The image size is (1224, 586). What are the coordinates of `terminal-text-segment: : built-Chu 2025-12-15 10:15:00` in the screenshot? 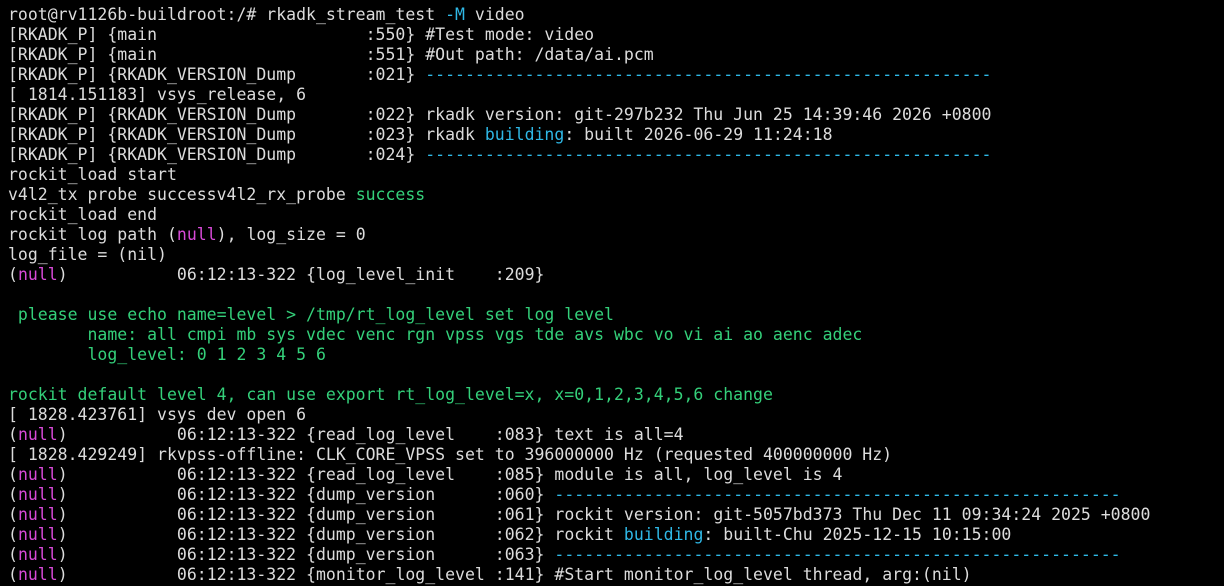 It's located at (857, 534).